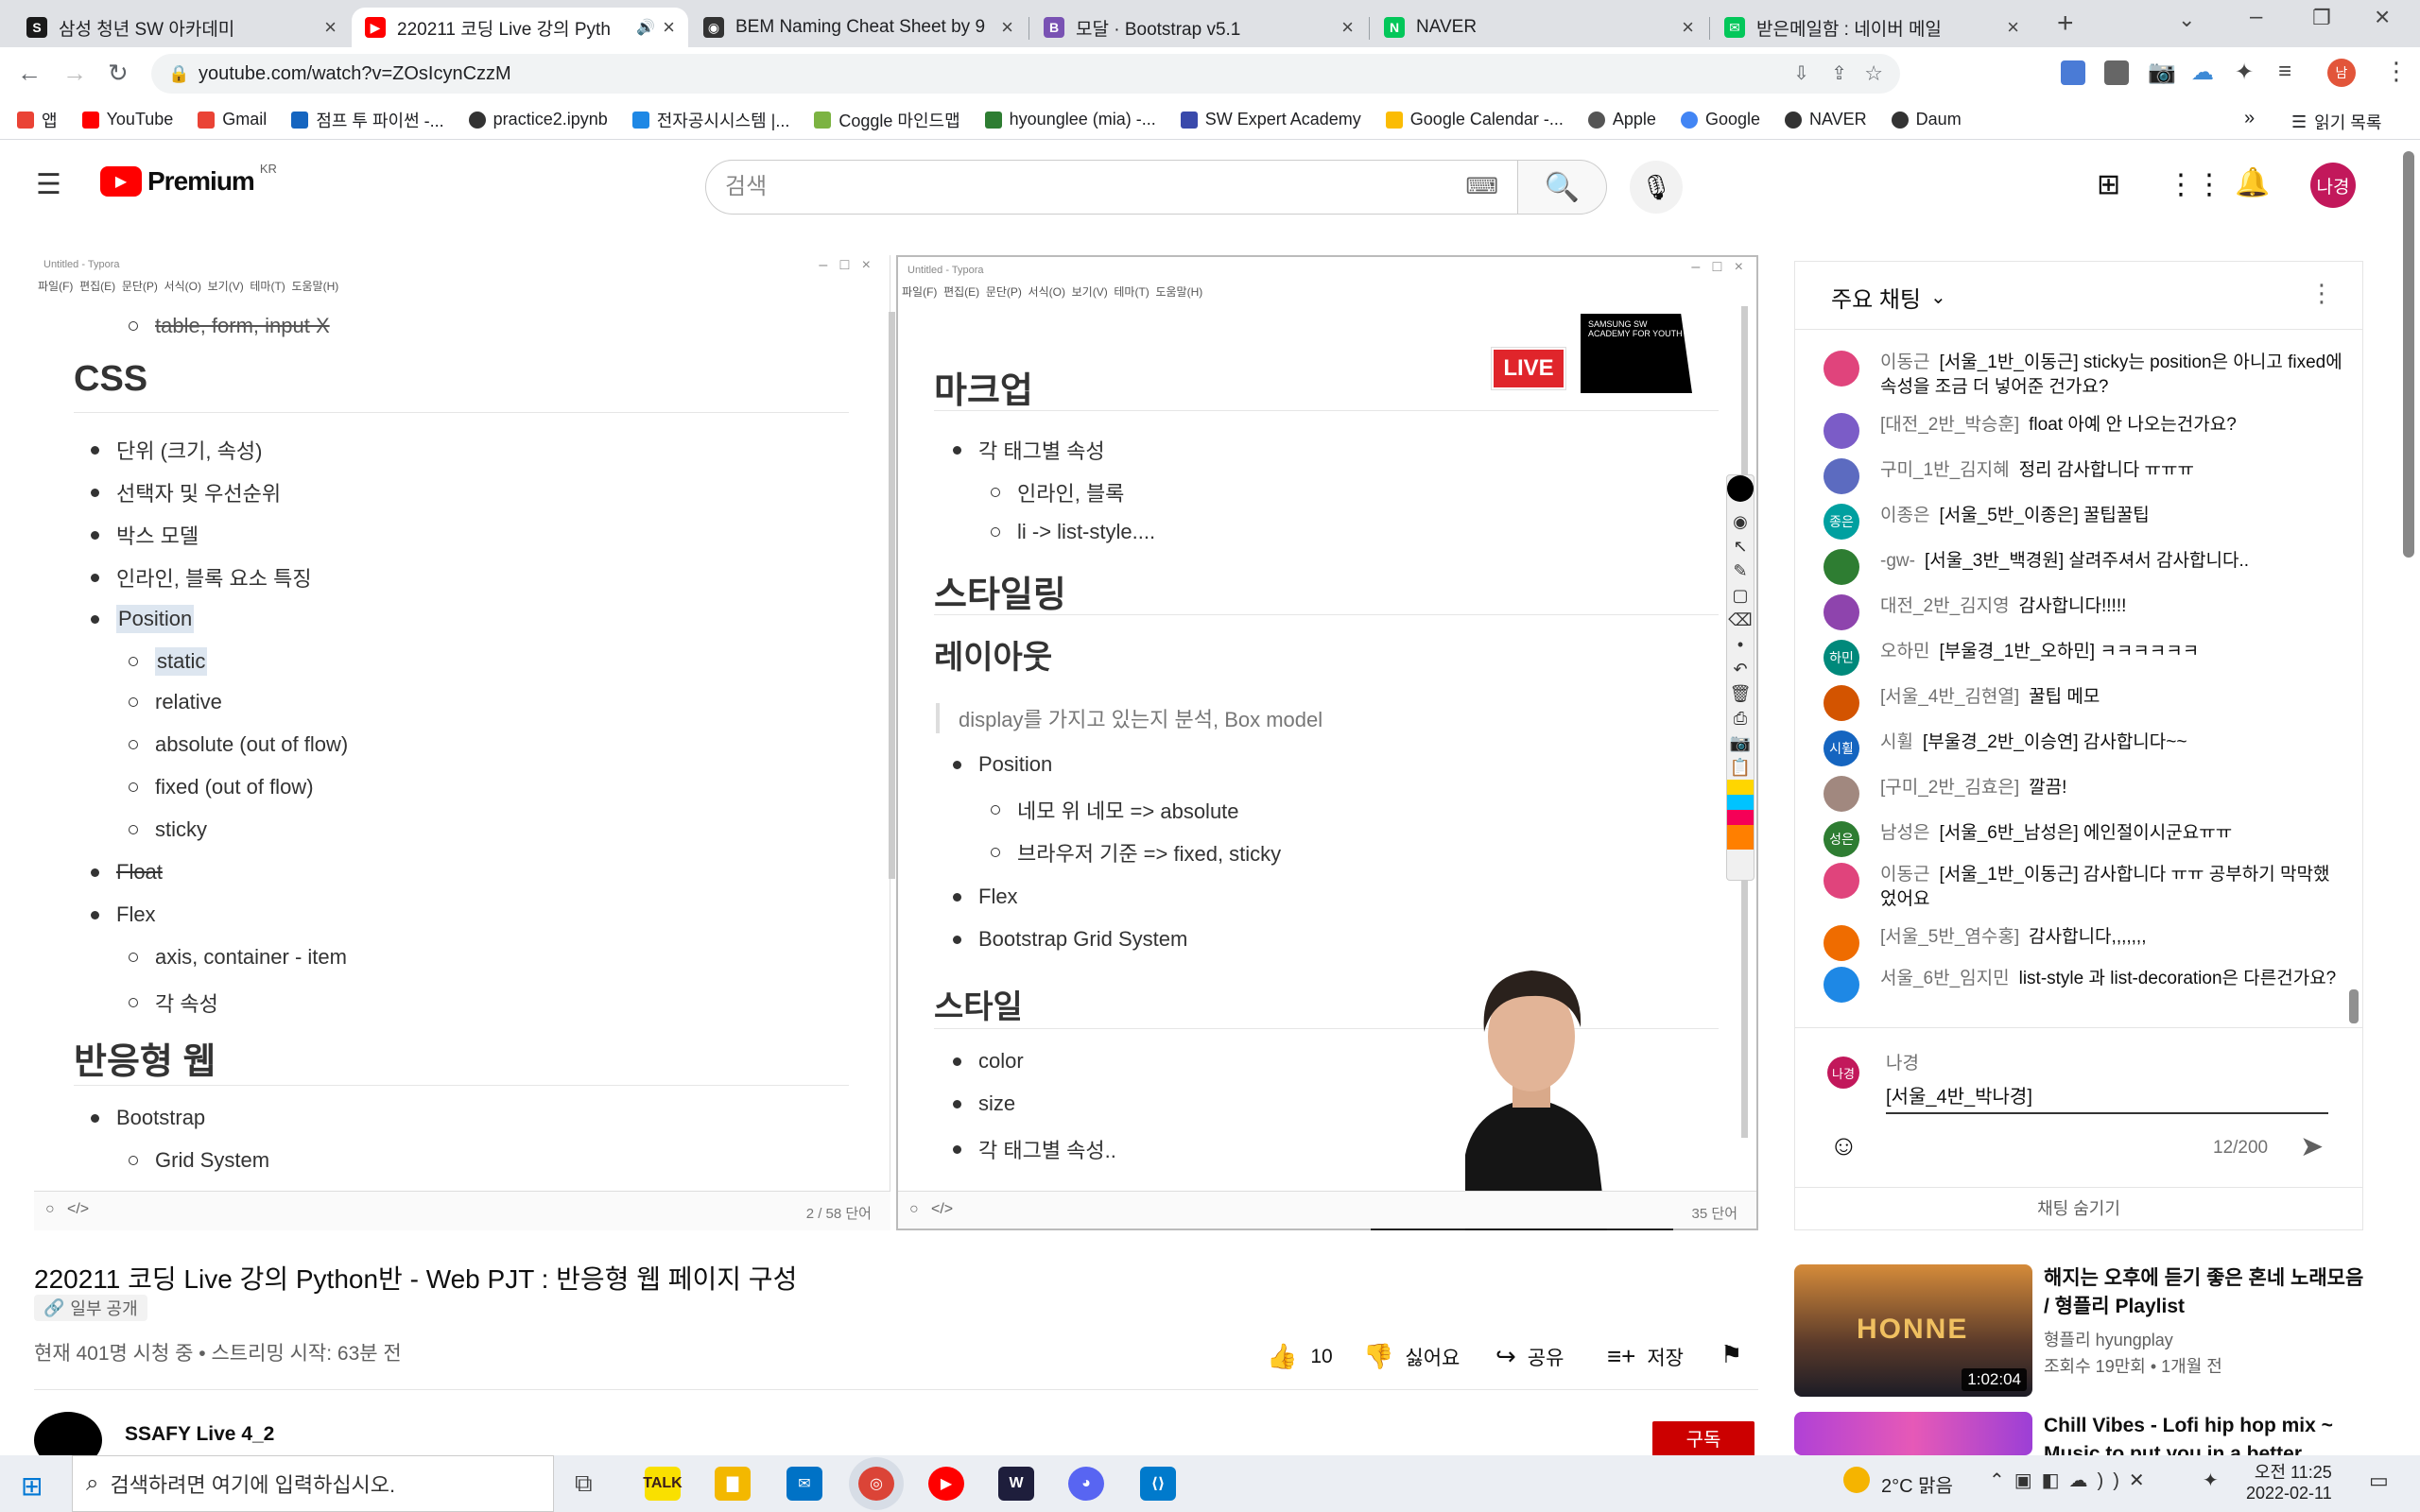 The image size is (2420, 1512). What do you see at coordinates (2078, 1207) in the screenshot?
I see `hide-chat-button: 채팅 숨기기` at bounding box center [2078, 1207].